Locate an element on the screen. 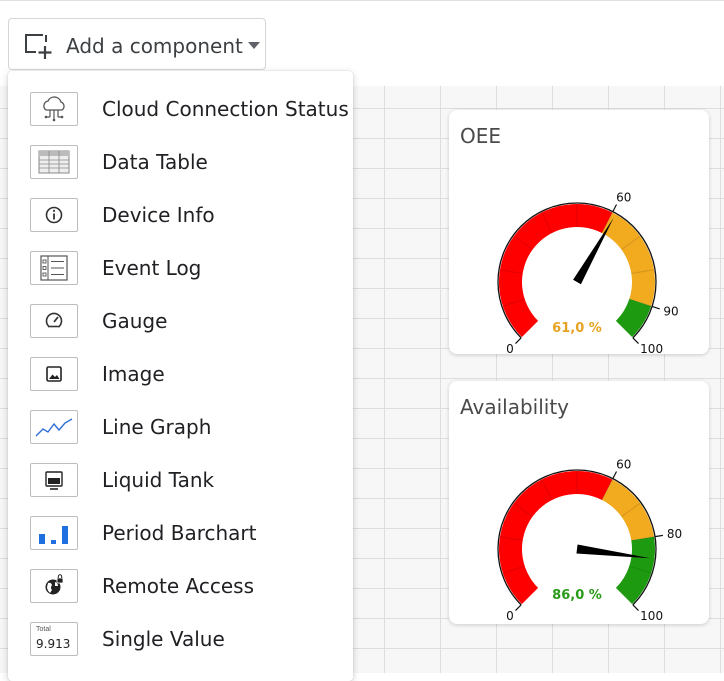  menu-item-cloud-connection-status: Cloud Connection Status is located at coordinates (180, 109).